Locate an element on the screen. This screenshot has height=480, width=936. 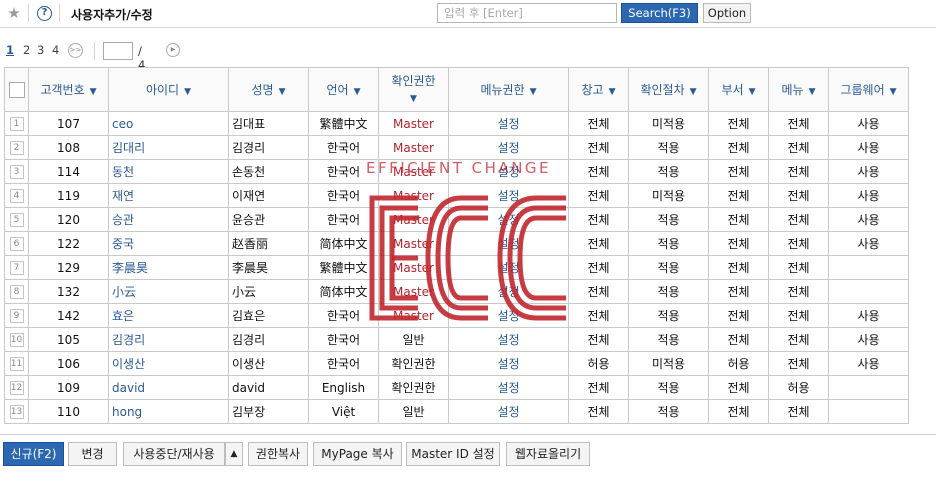
go-page-icon: ▶ is located at coordinates (173, 50).